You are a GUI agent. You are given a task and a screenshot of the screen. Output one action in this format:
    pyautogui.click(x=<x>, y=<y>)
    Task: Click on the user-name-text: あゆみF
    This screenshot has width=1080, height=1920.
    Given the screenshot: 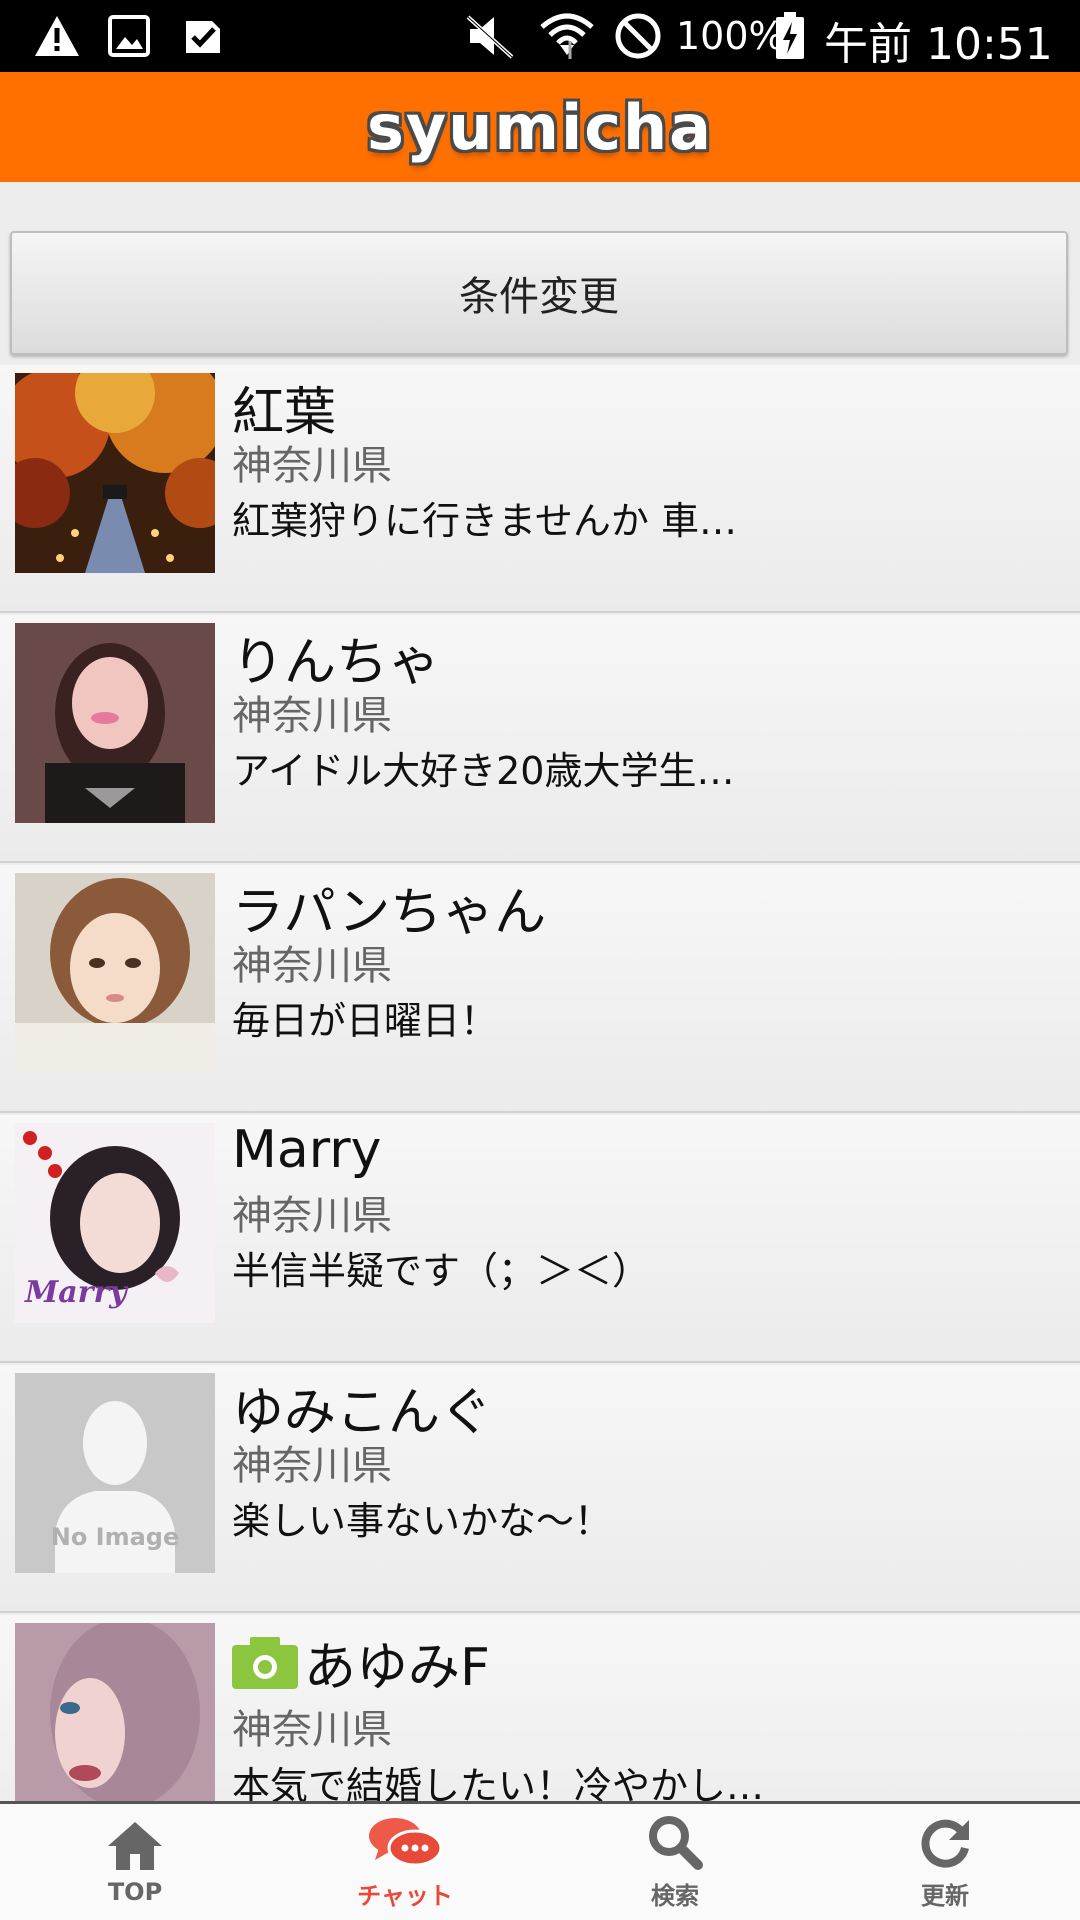 What is the action you would take?
    pyautogui.click(x=397, y=1668)
    